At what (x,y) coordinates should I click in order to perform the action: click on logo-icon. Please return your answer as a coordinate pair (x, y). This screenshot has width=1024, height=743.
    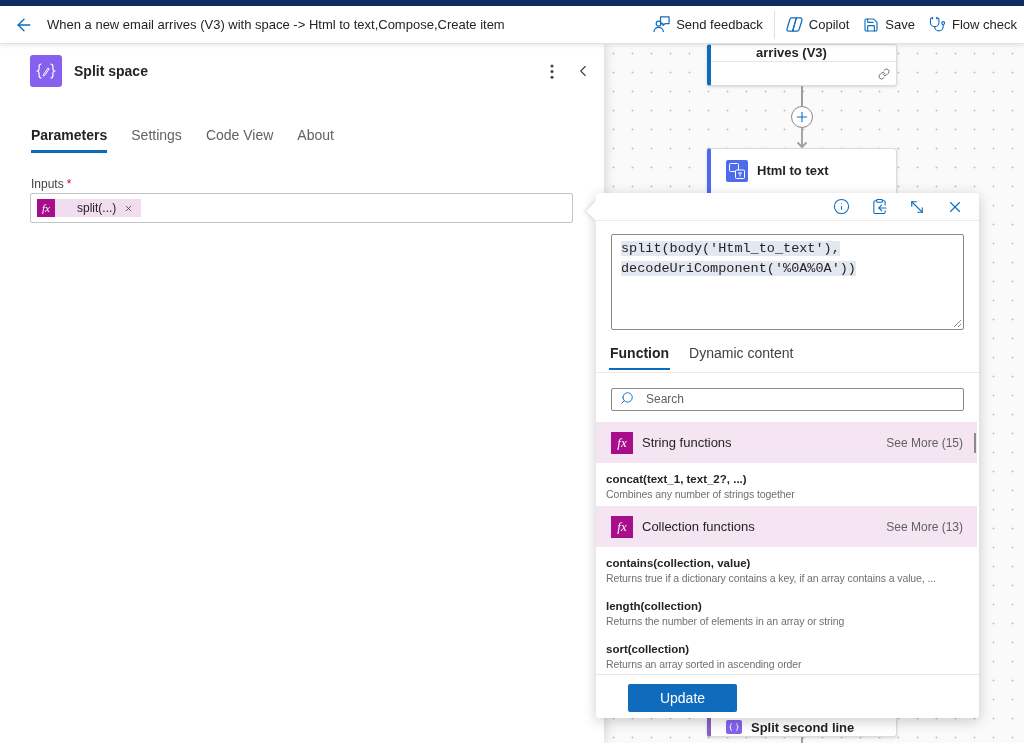
    Looking at the image, I should click on (794, 24).